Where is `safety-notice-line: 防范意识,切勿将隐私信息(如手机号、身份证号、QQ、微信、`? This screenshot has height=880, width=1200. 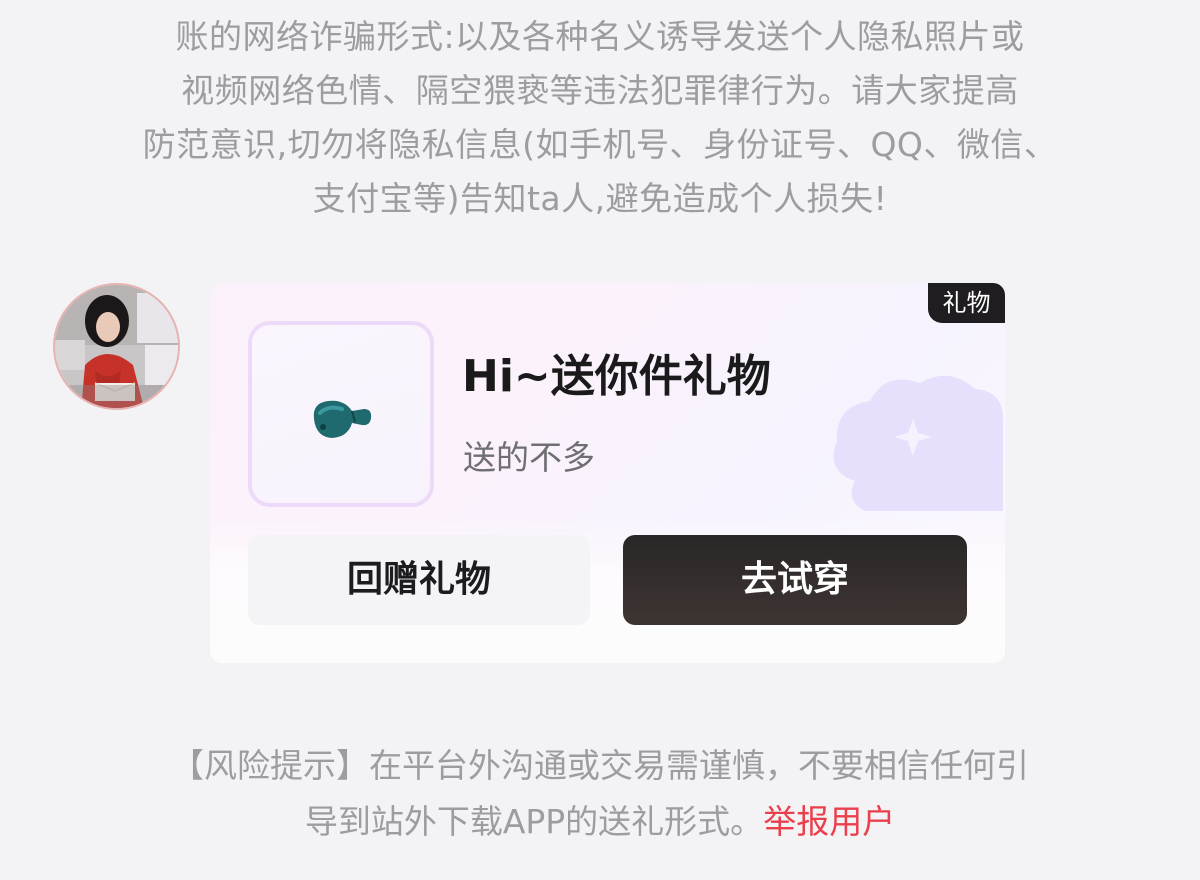
safety-notice-line: 防范意识,切勿将隐私信息(如手机号、身份证号、QQ、微信、 is located at coordinates (600, 144).